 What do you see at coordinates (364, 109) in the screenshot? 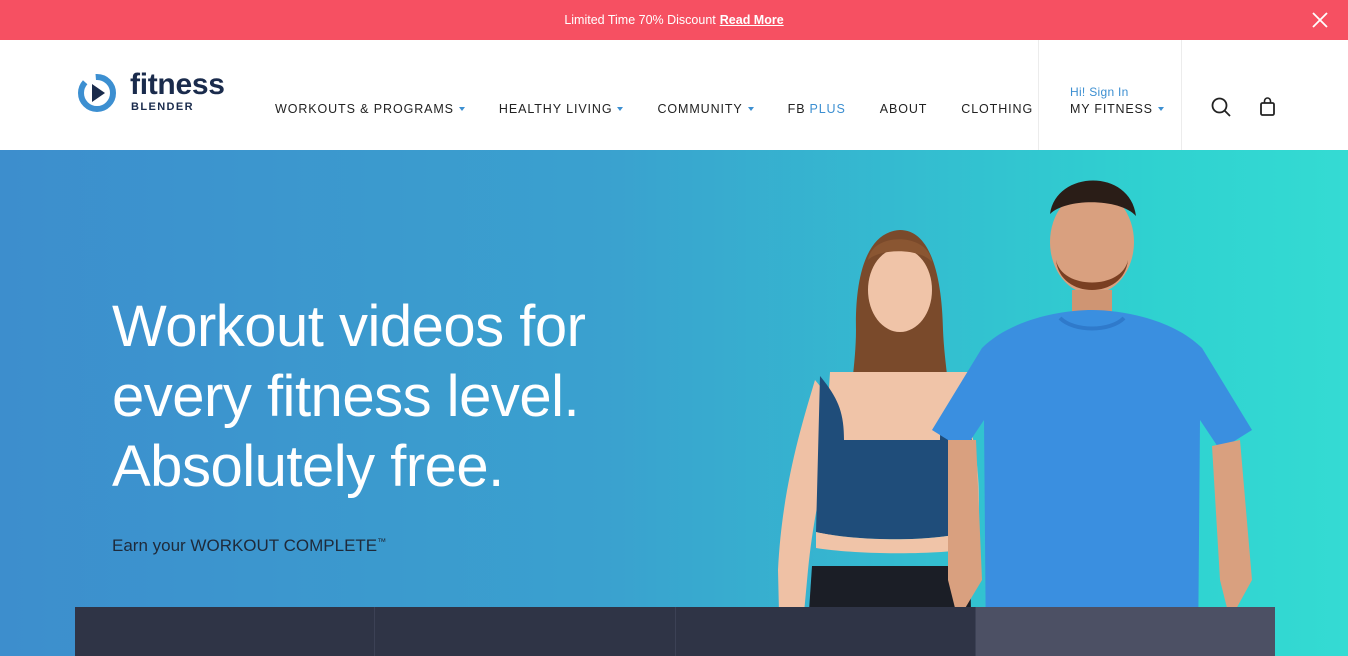
I see `nav-workouts-label: WORKOUTS & PROGRAMS` at bounding box center [364, 109].